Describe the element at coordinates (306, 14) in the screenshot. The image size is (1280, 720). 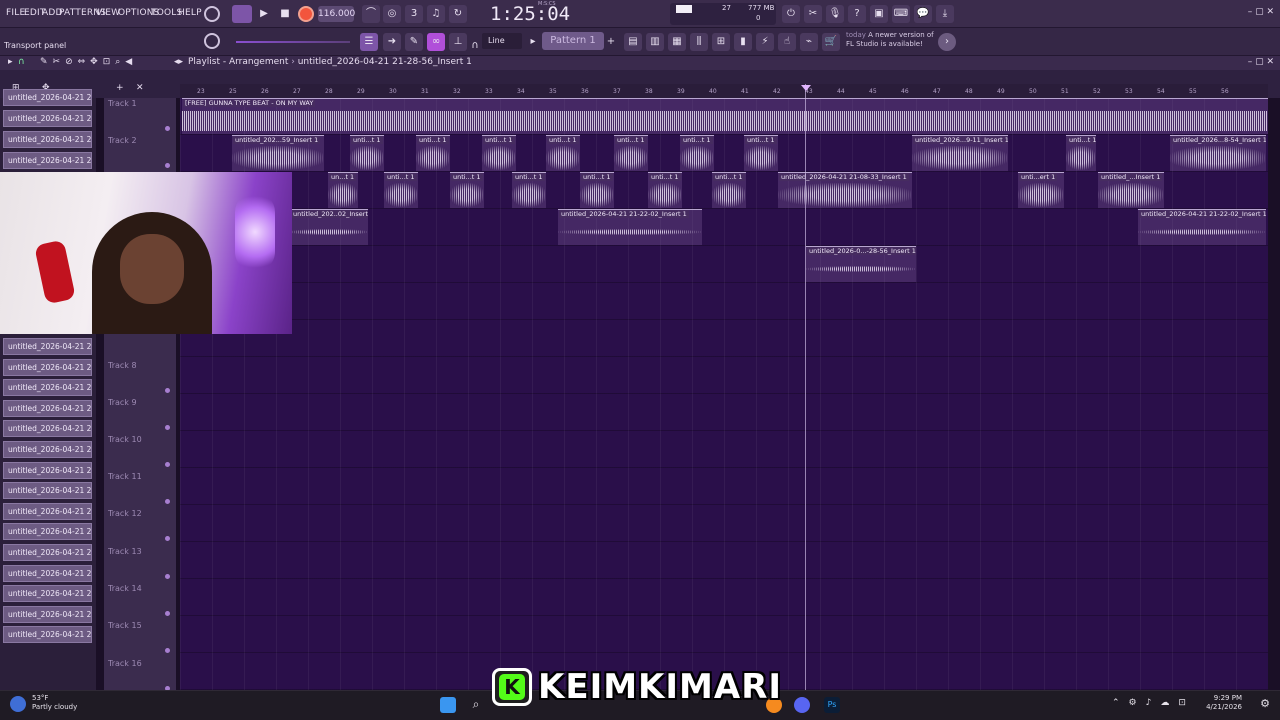
I see `record-button` at that location.